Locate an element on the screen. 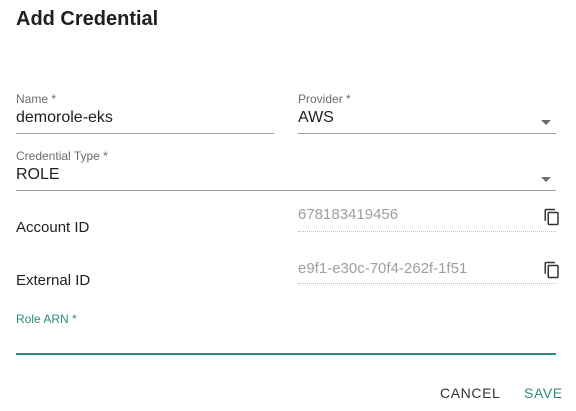 Image resolution: width=576 pixels, height=411 pixels. credential-type-underline is located at coordinates (286, 190).